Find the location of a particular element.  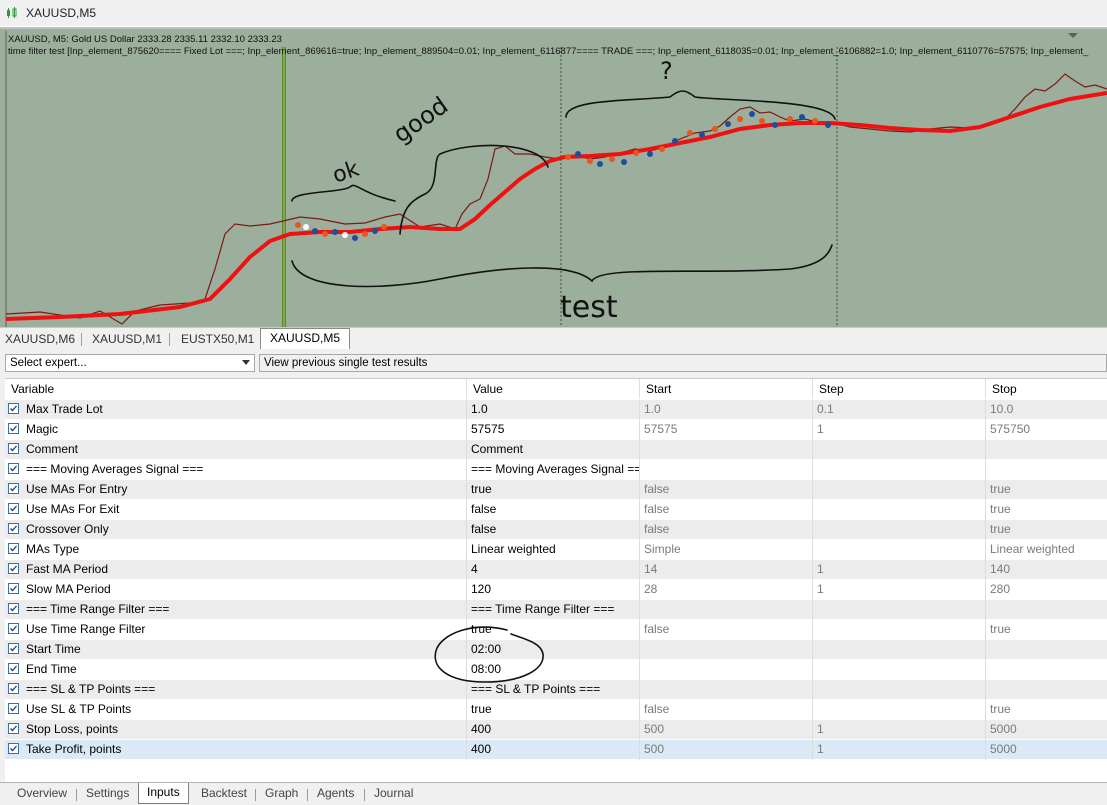

table-row: Fast MA Period 4 14 1 140 is located at coordinates (556, 570).